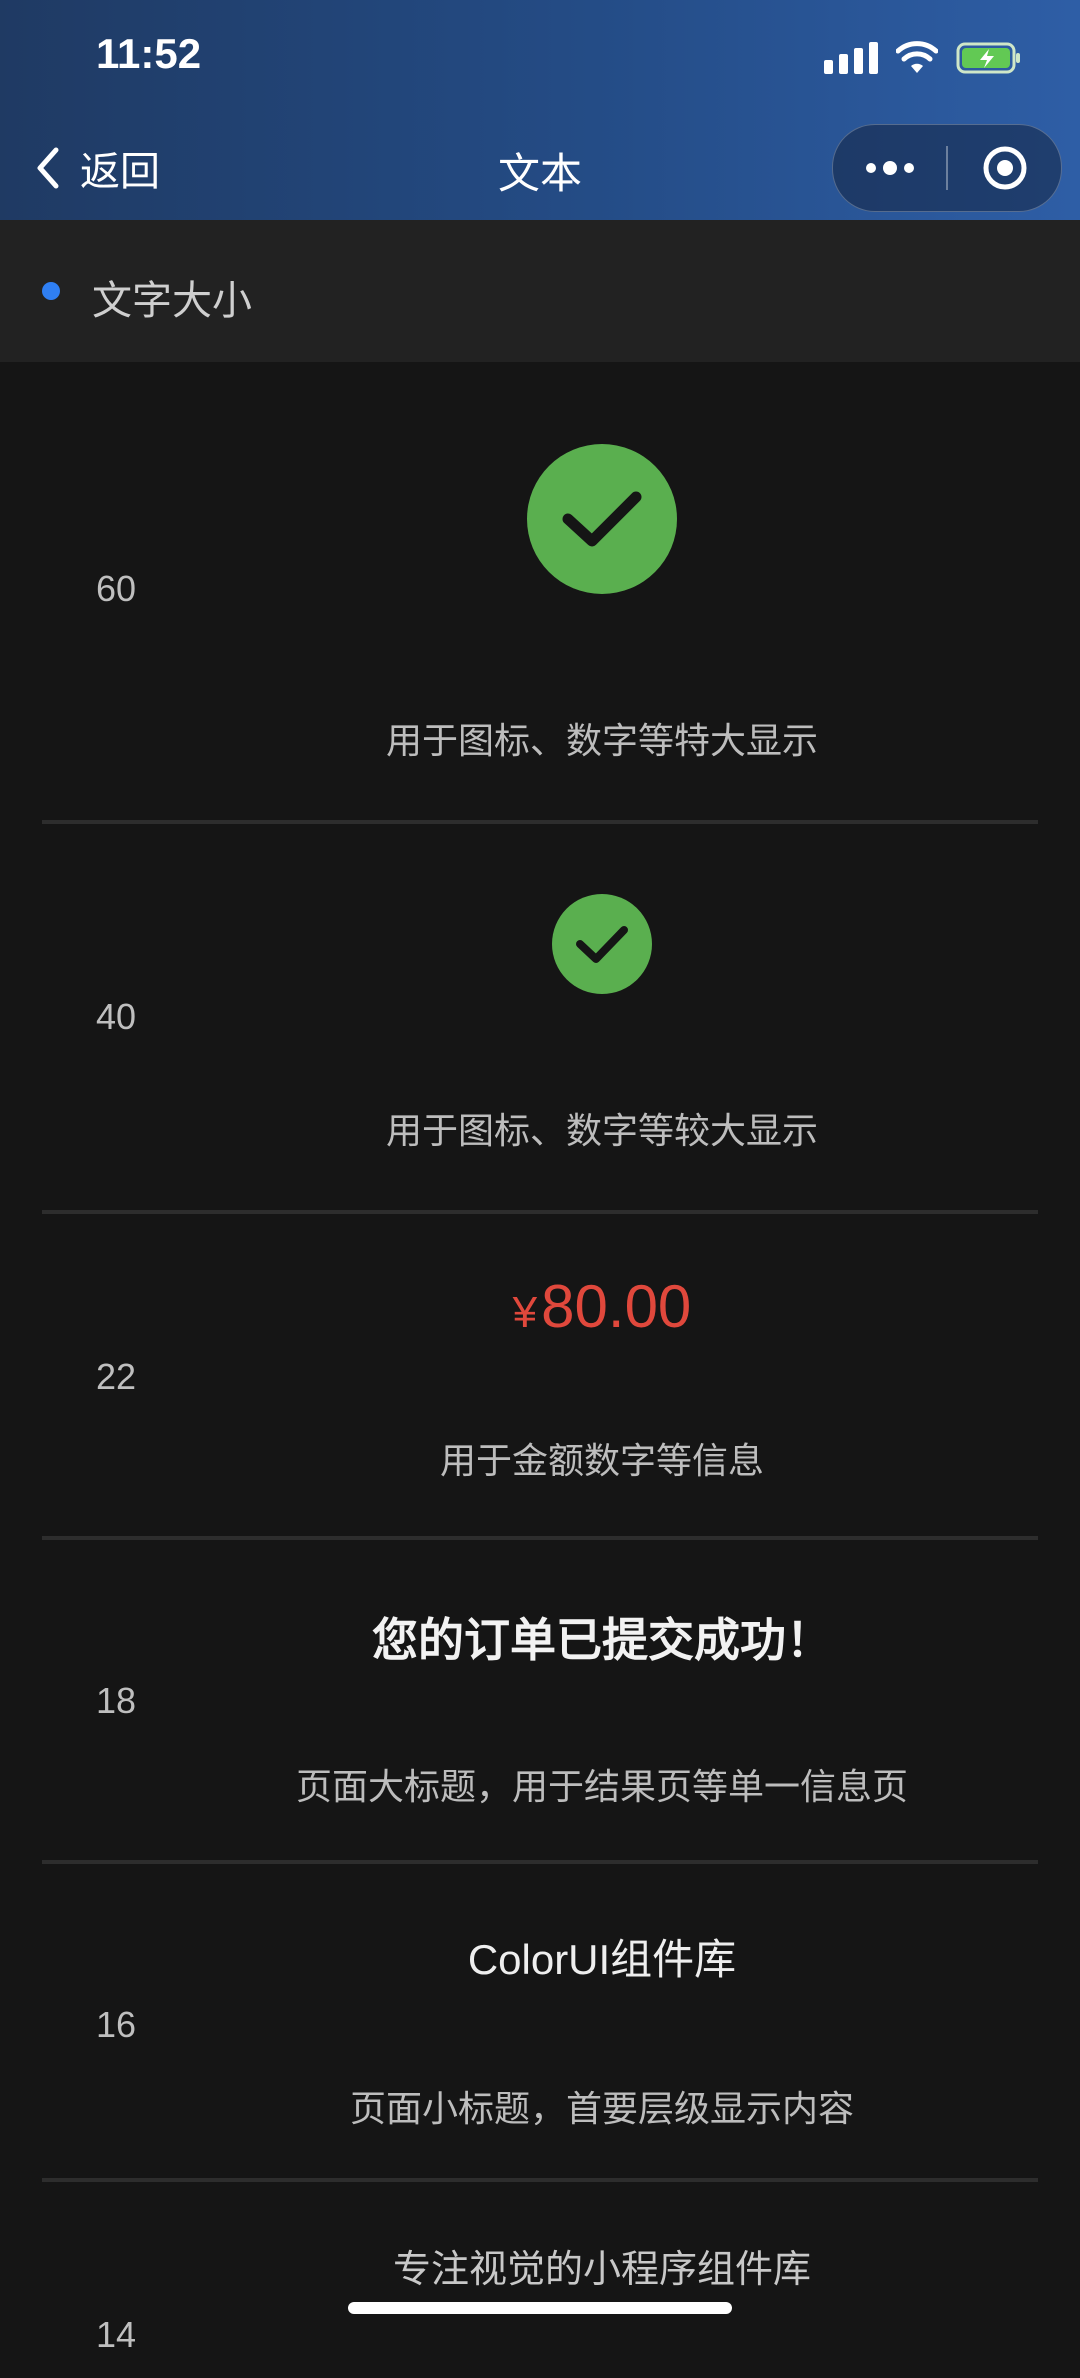 The width and height of the screenshot is (1080, 2378). What do you see at coordinates (947, 168) in the screenshot?
I see `mini-program-capsule` at bounding box center [947, 168].